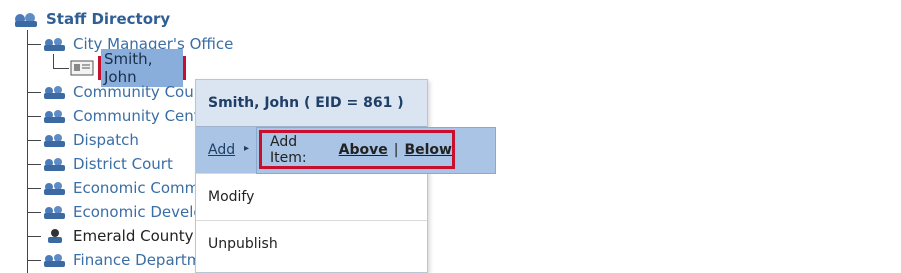  Describe the element at coordinates (222, 150) in the screenshot. I see `add-menu-label: Add` at that location.